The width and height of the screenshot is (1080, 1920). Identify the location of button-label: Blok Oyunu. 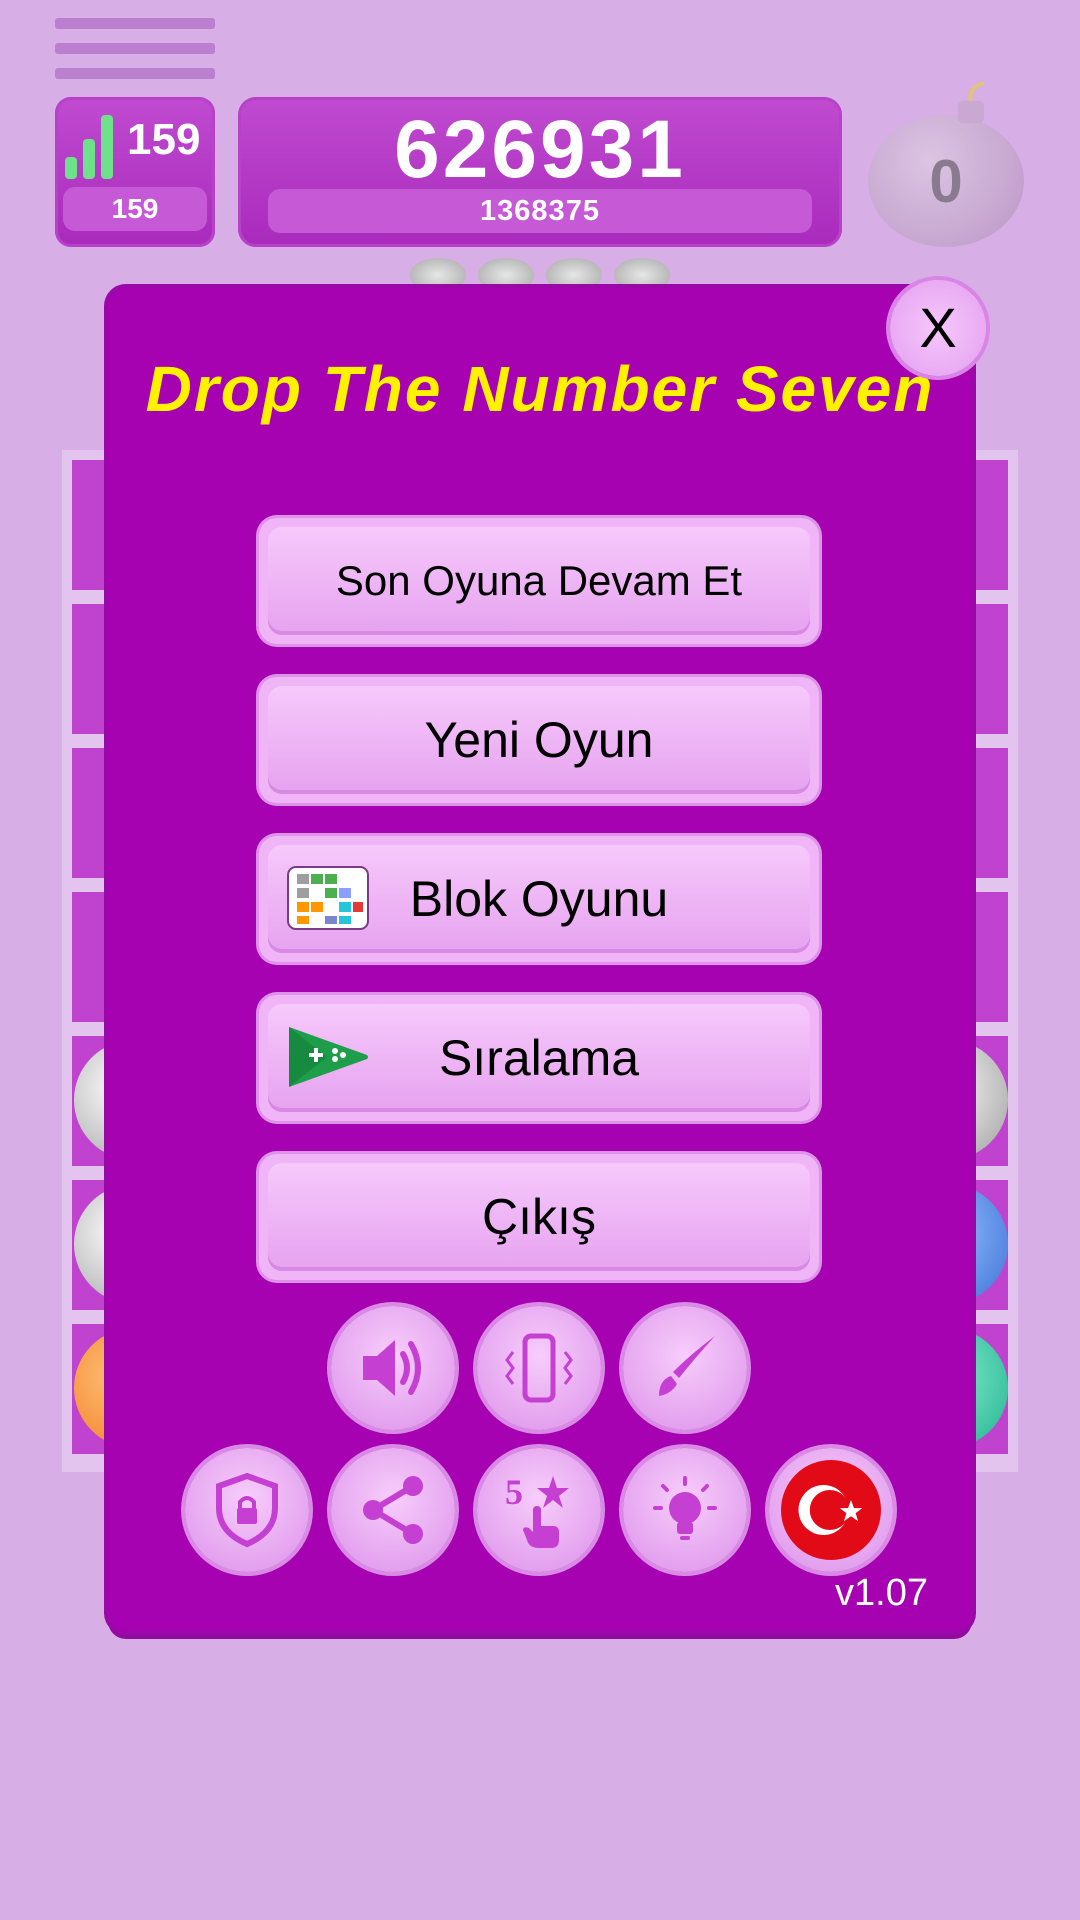
(539, 899).